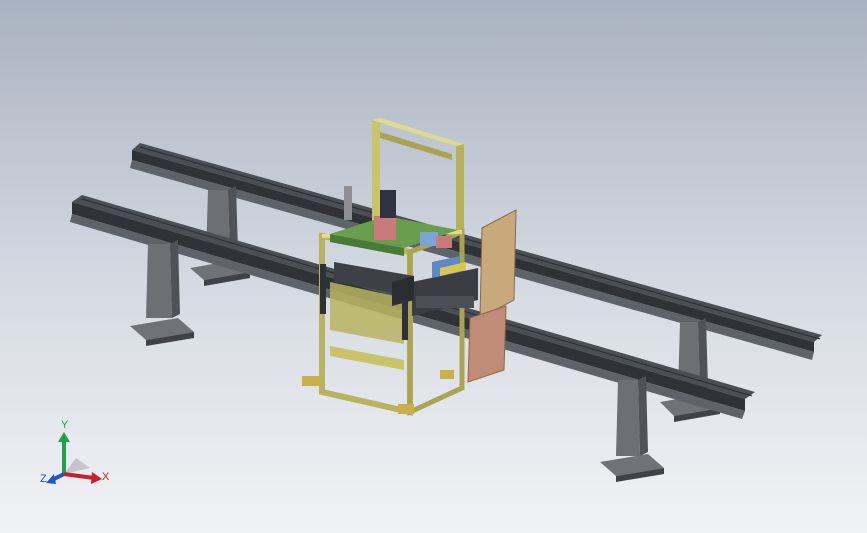 Image resolution: width=867 pixels, height=533 pixels. What do you see at coordinates (106, 477) in the screenshot?
I see `x-axis-label: X` at bounding box center [106, 477].